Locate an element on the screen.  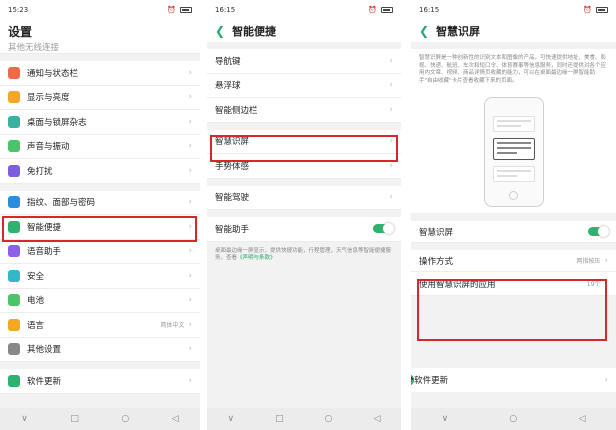
list-item-value: 简体中文 is located at coordinates (172, 326).